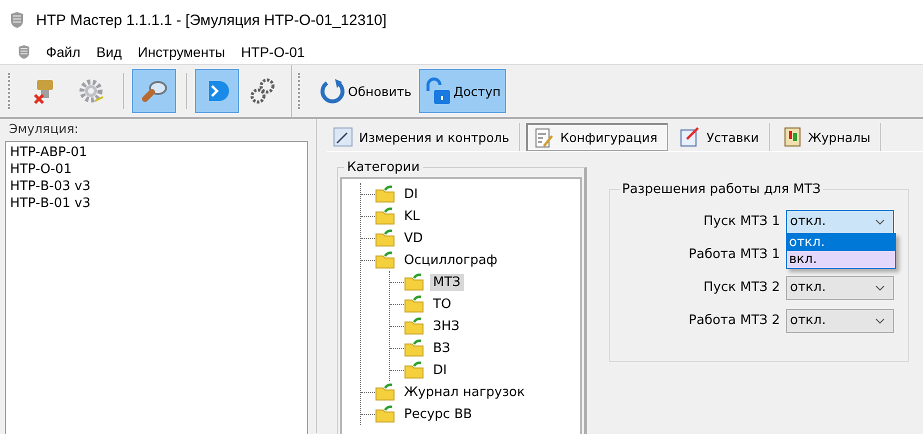  I want to click on device-item: НТР-В-03 v3, so click(156, 186).